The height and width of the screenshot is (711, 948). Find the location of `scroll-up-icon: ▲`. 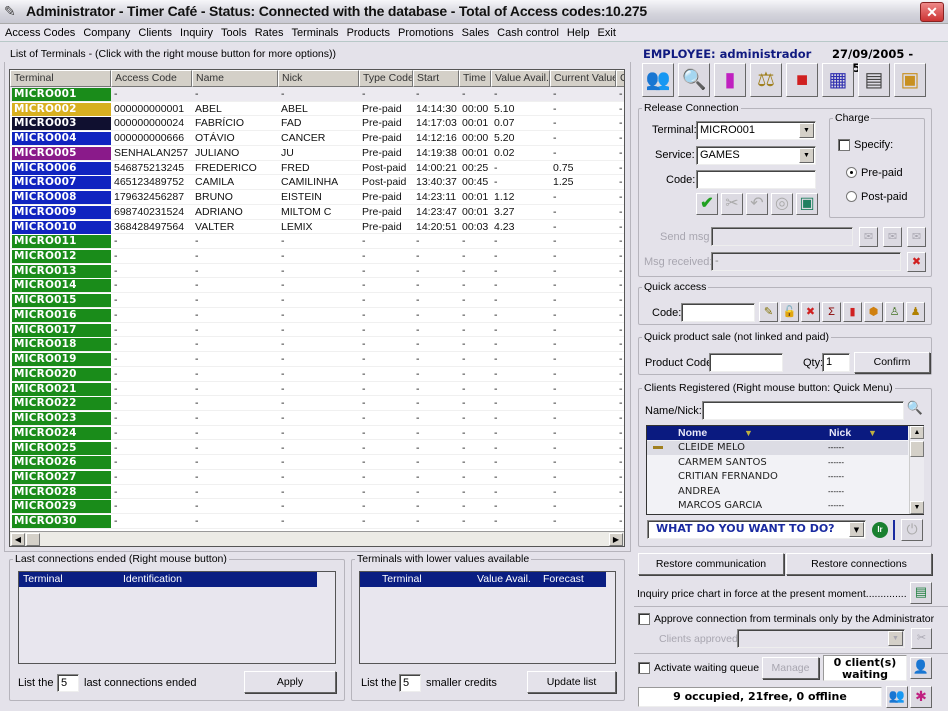

scroll-up-icon: ▲ is located at coordinates (917, 432).